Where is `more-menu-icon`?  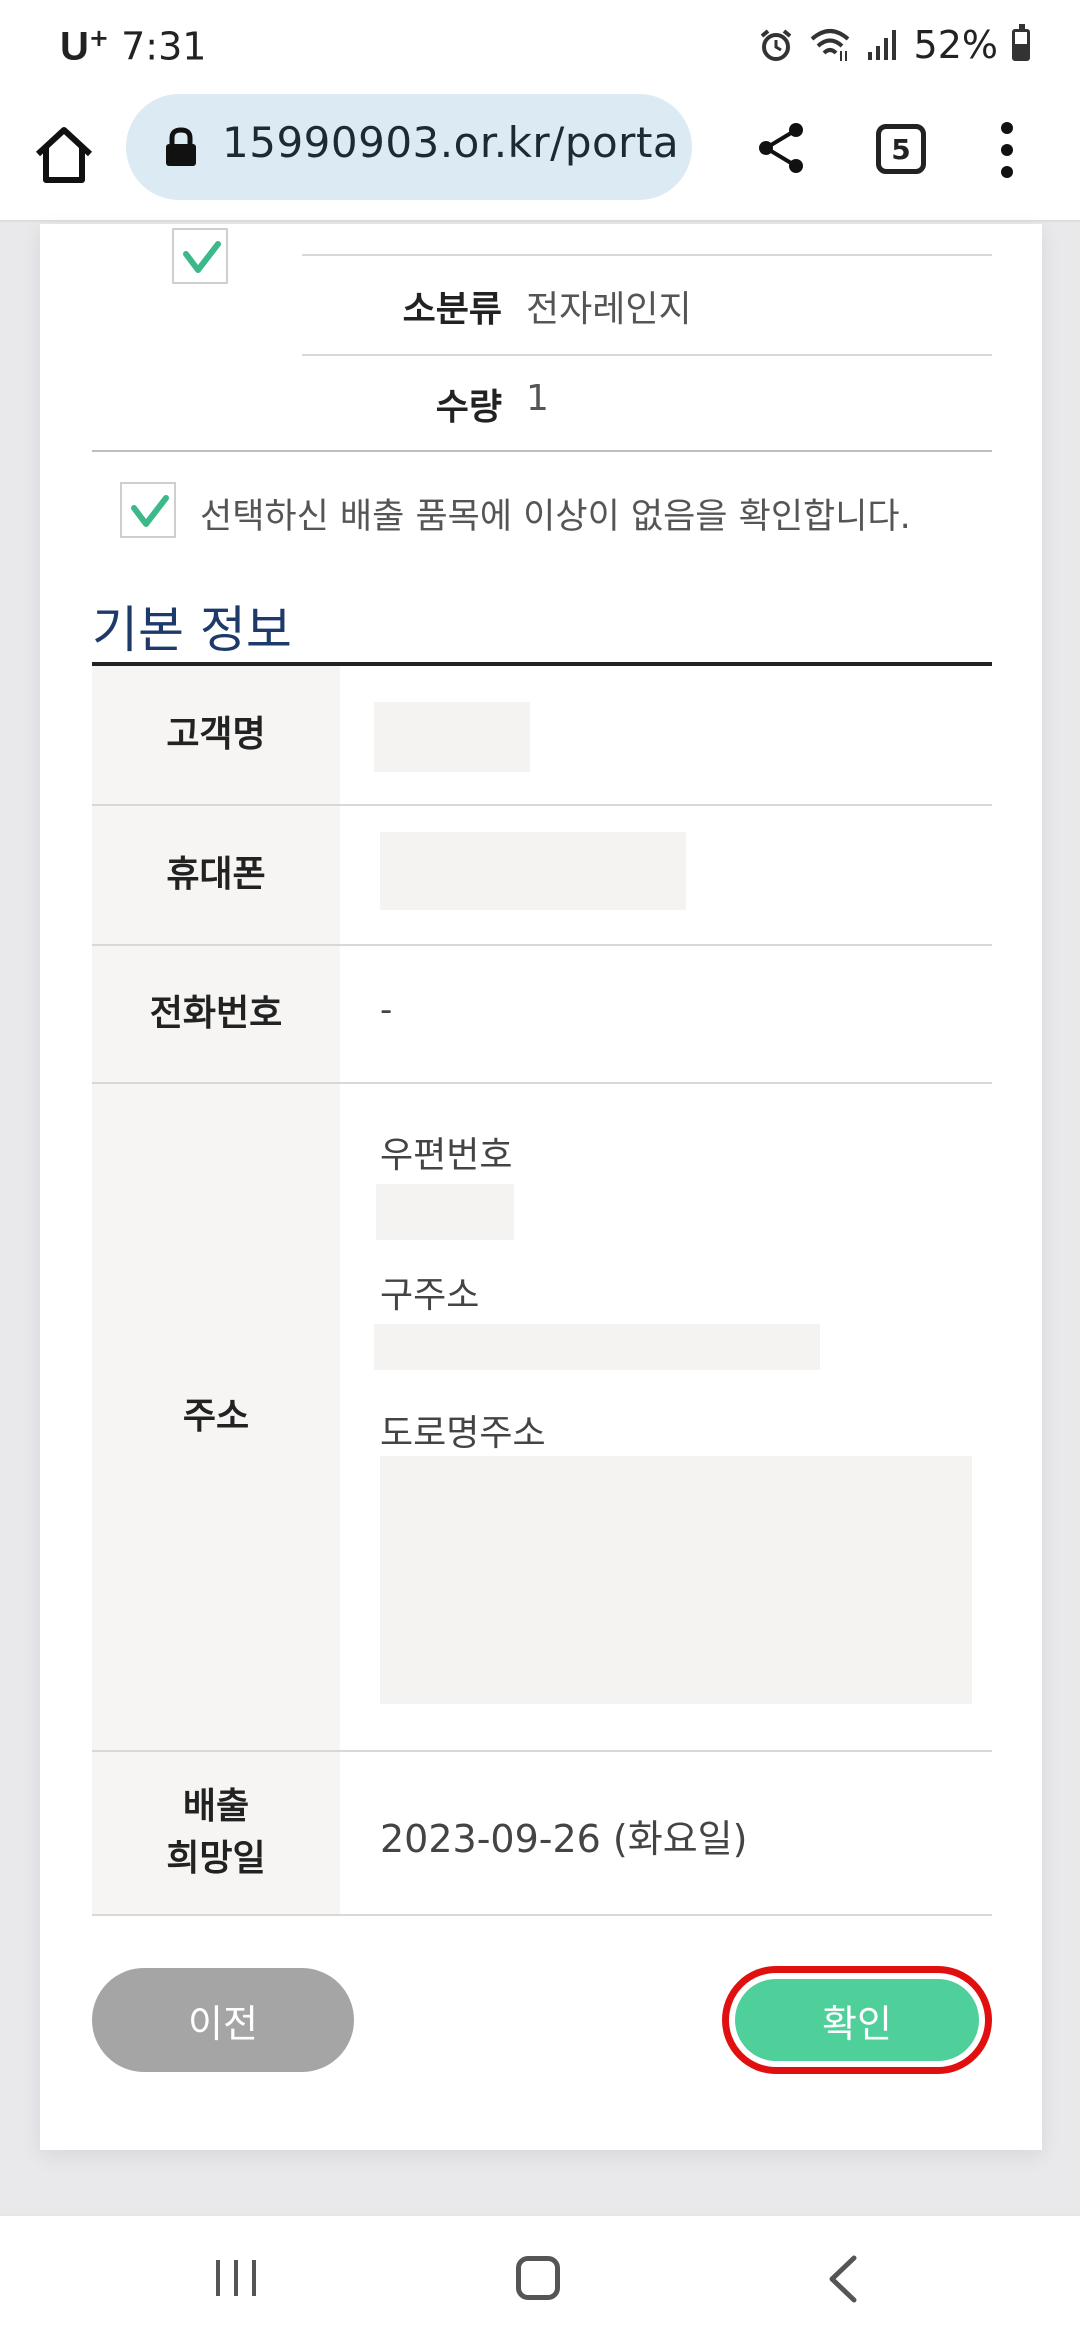 more-menu-icon is located at coordinates (1007, 150).